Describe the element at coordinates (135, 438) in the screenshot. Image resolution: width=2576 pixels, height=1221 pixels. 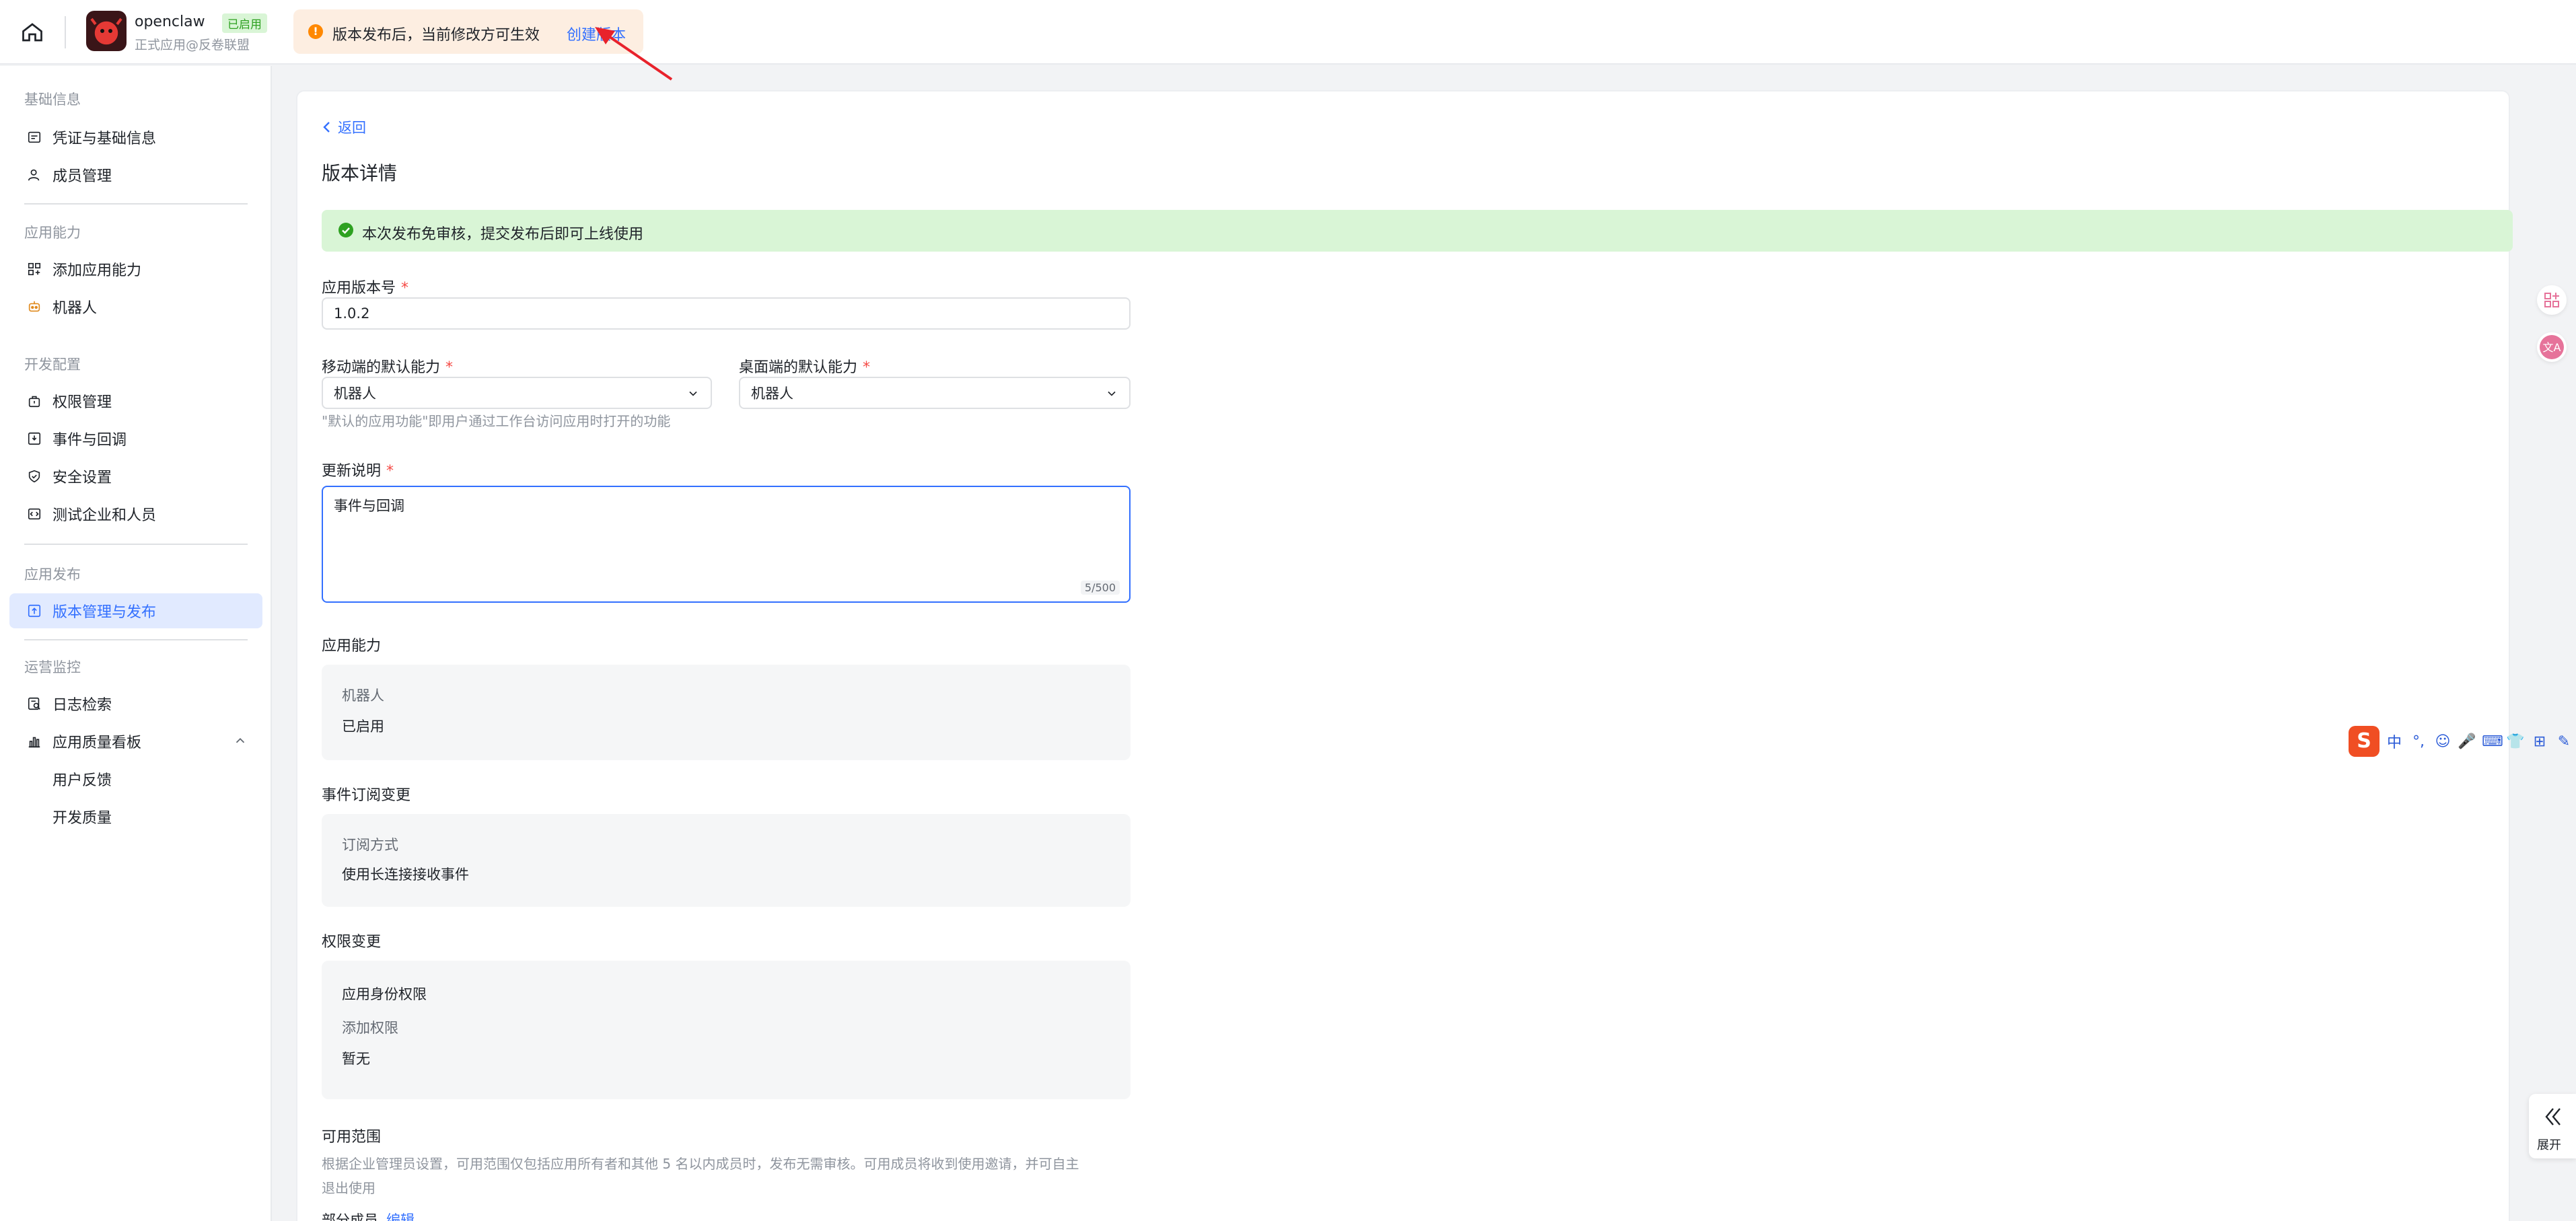
I see `sidebar-item-events: 事件与回调` at that location.